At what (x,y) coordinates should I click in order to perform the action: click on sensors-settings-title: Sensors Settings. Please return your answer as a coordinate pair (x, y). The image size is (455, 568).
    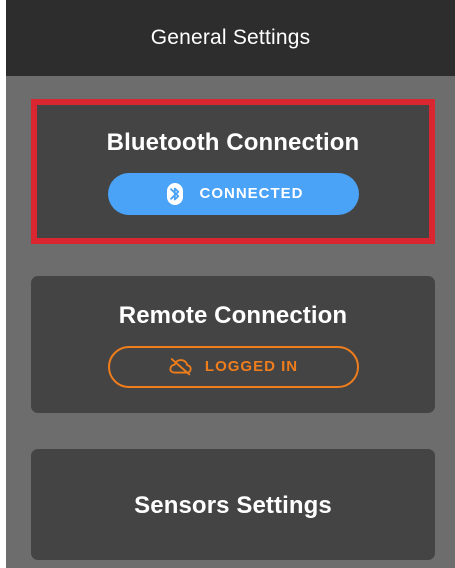
    Looking at the image, I should click on (233, 505).